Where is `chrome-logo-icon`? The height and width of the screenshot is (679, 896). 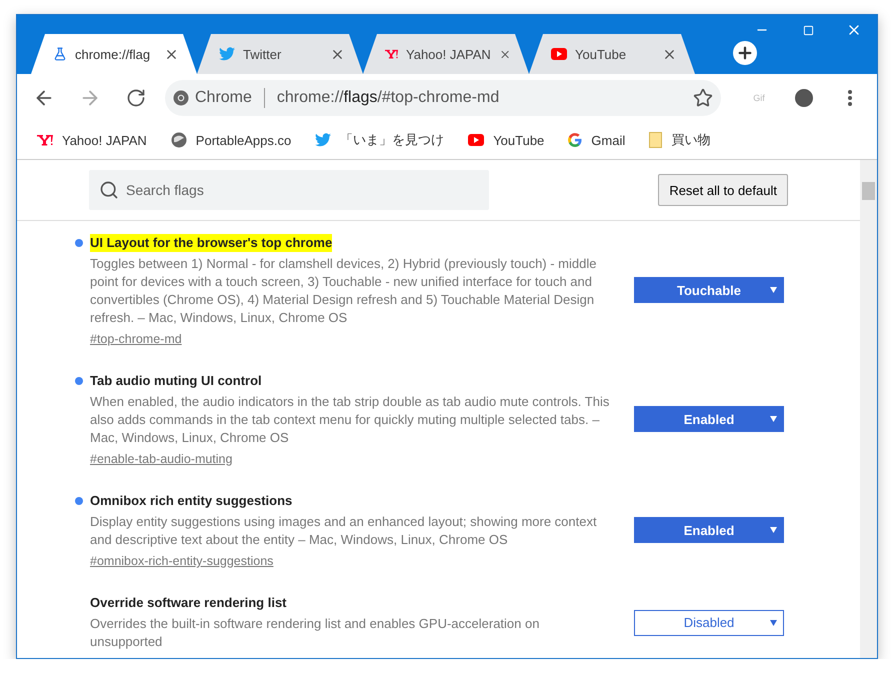
chrome-logo-icon is located at coordinates (181, 98).